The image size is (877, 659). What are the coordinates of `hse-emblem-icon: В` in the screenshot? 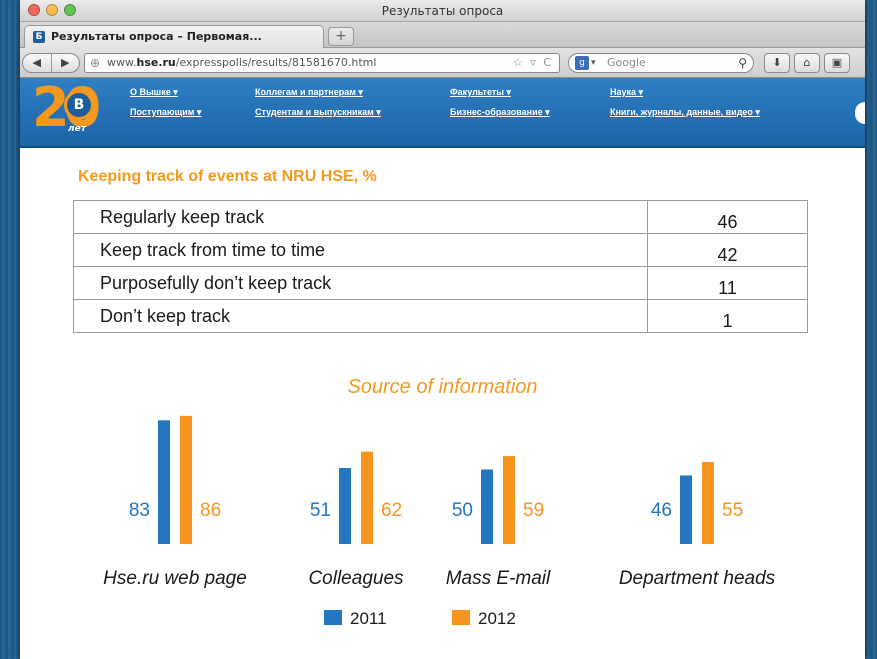 It's located at (79, 105).